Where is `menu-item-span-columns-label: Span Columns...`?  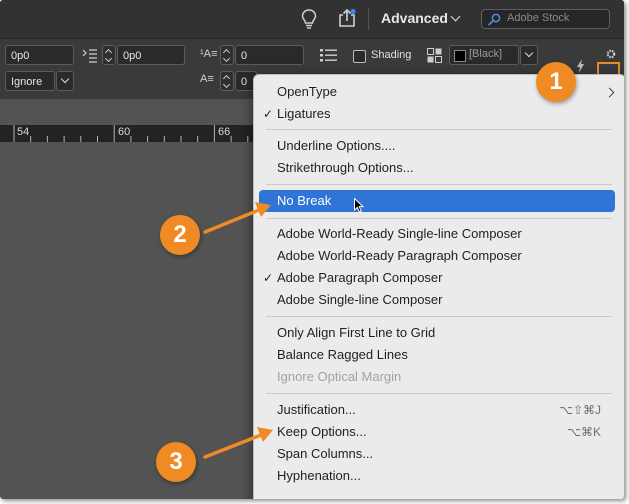 menu-item-span-columns-label: Span Columns... is located at coordinates (325, 453).